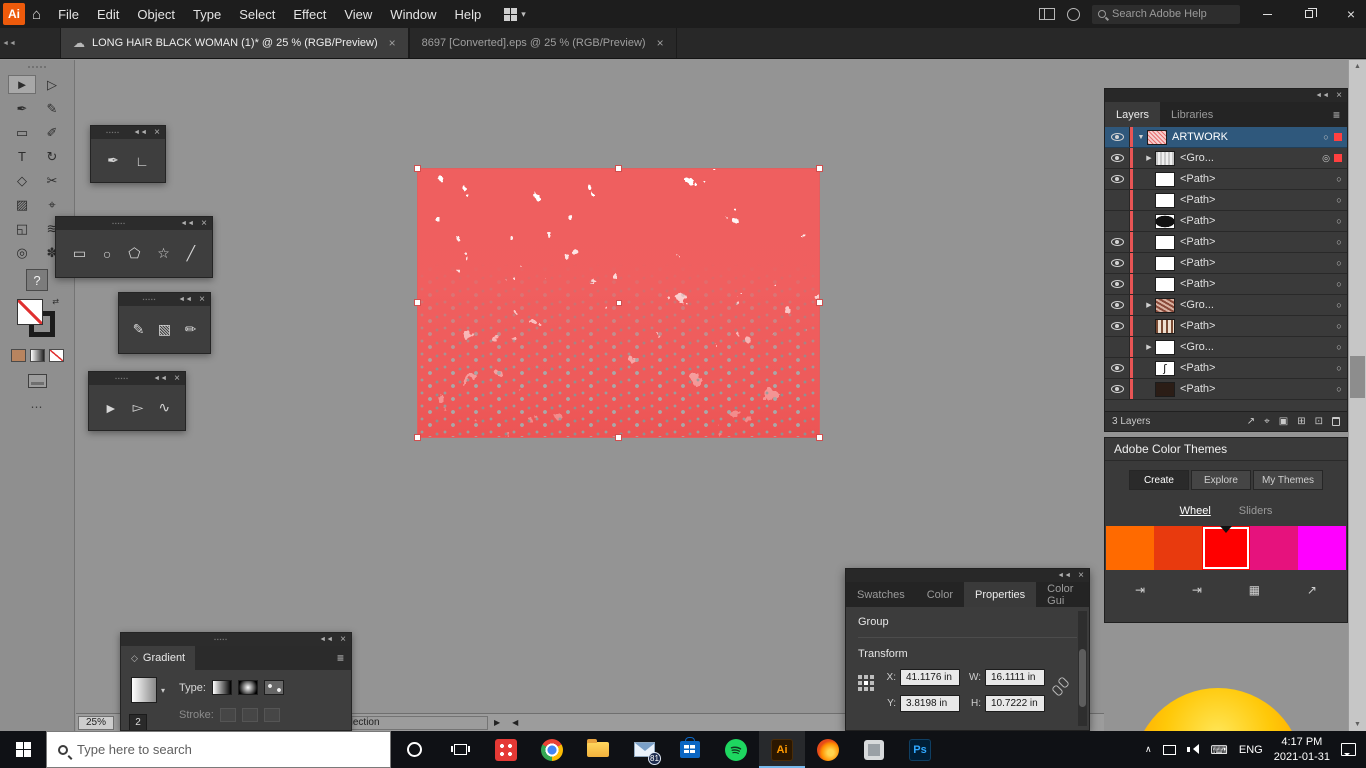 This screenshot has height=768, width=1366. What do you see at coordinates (36, 14) in the screenshot?
I see `home-icon: ⌂` at bounding box center [36, 14].